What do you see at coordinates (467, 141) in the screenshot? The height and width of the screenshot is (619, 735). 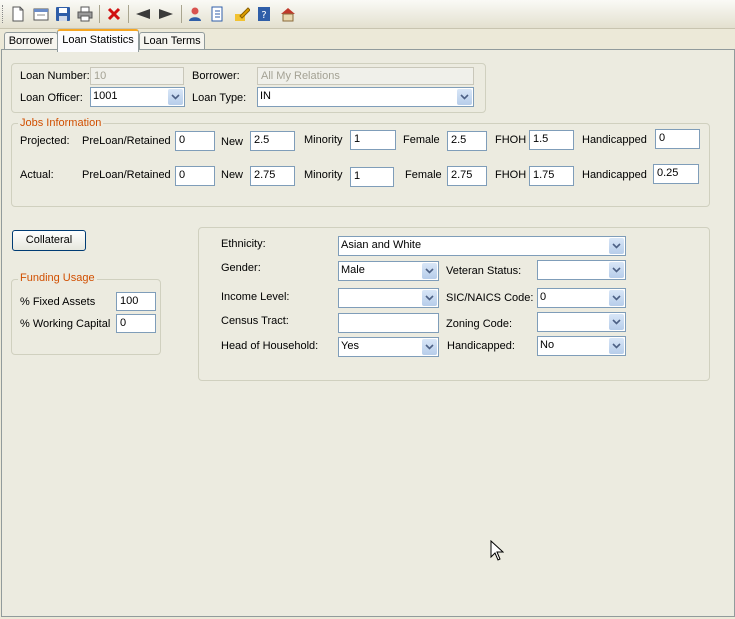 I see `projected-female-field: 2.5` at bounding box center [467, 141].